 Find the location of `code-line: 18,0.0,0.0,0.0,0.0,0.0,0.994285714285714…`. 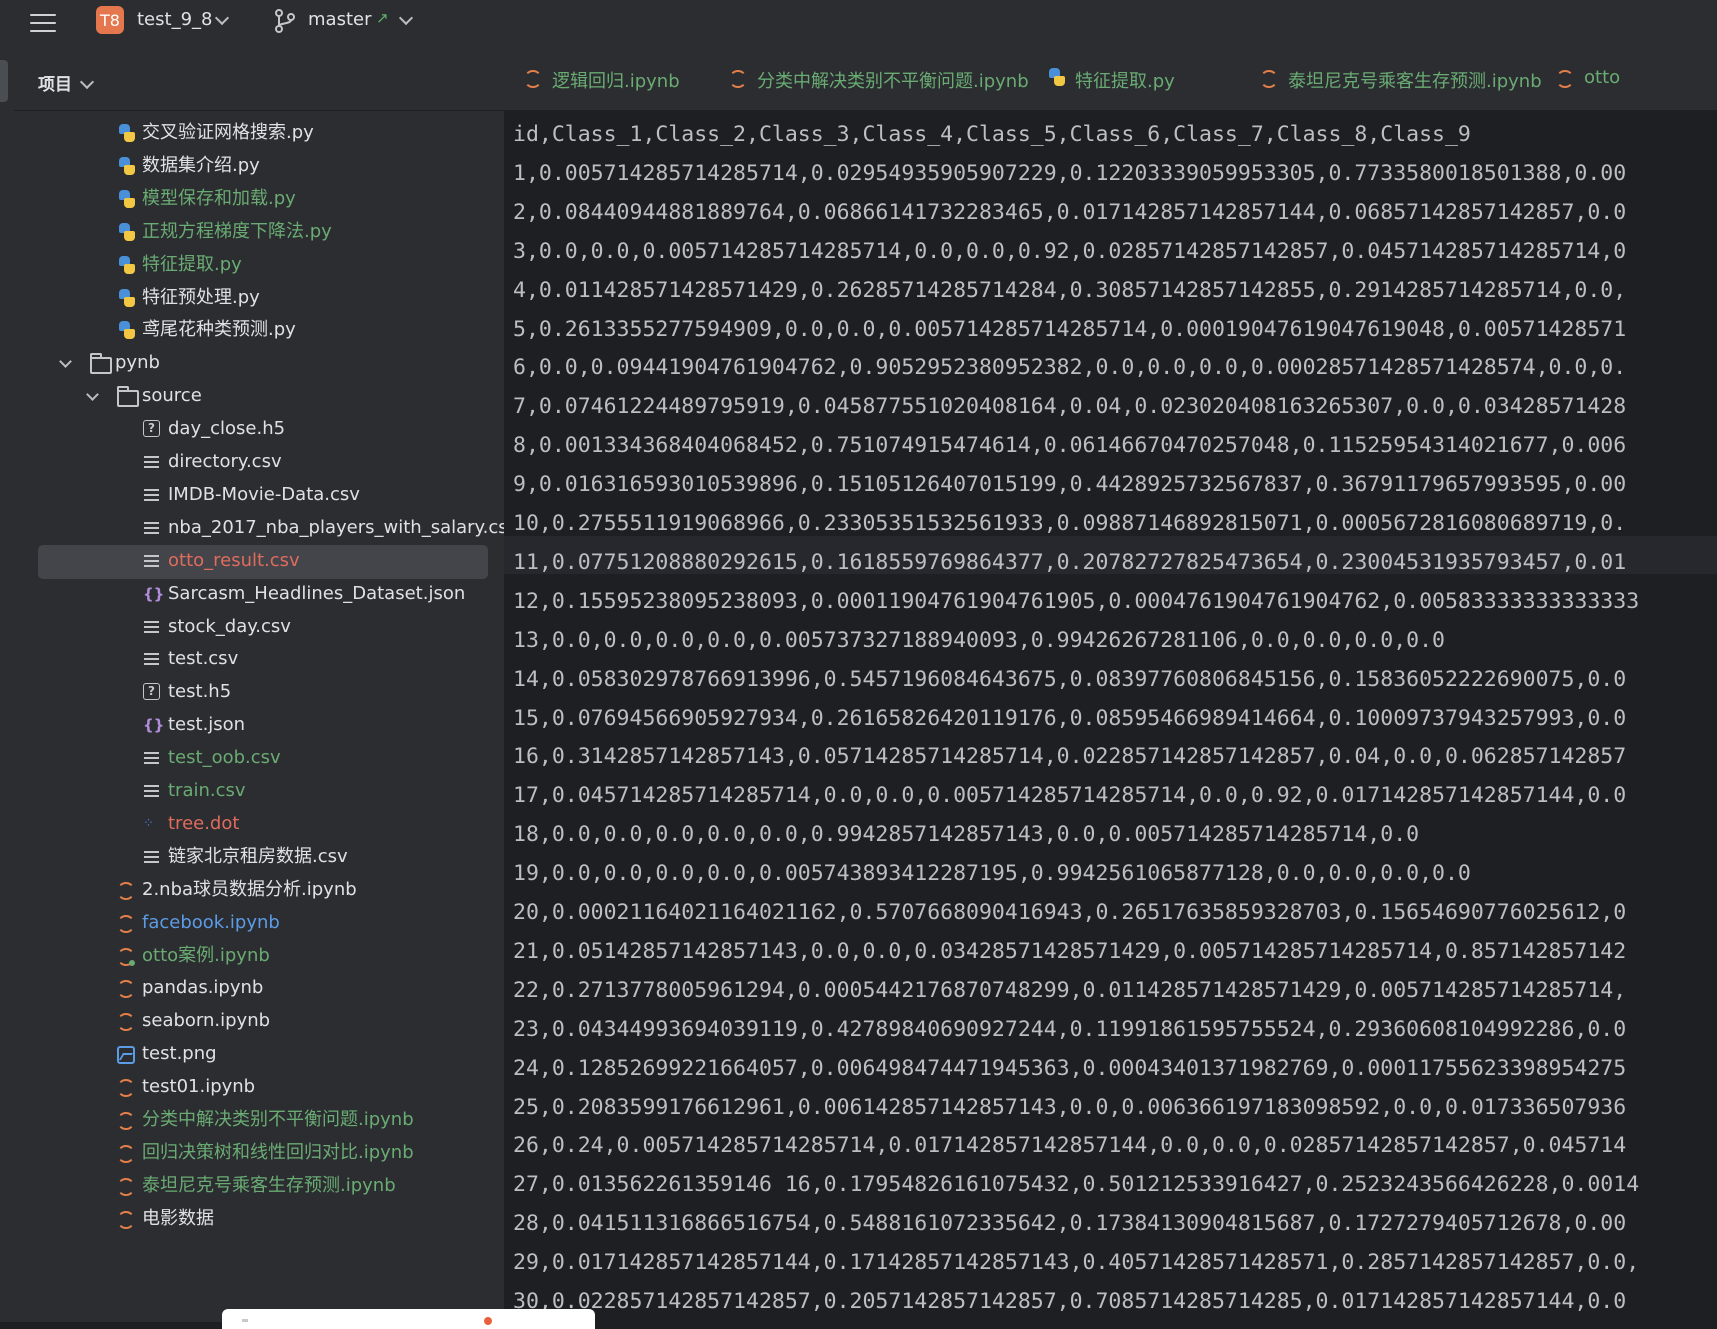

code-line: 18,0.0,0.0,0.0,0.0,0.0,0.994285714285714… is located at coordinates (966, 835).